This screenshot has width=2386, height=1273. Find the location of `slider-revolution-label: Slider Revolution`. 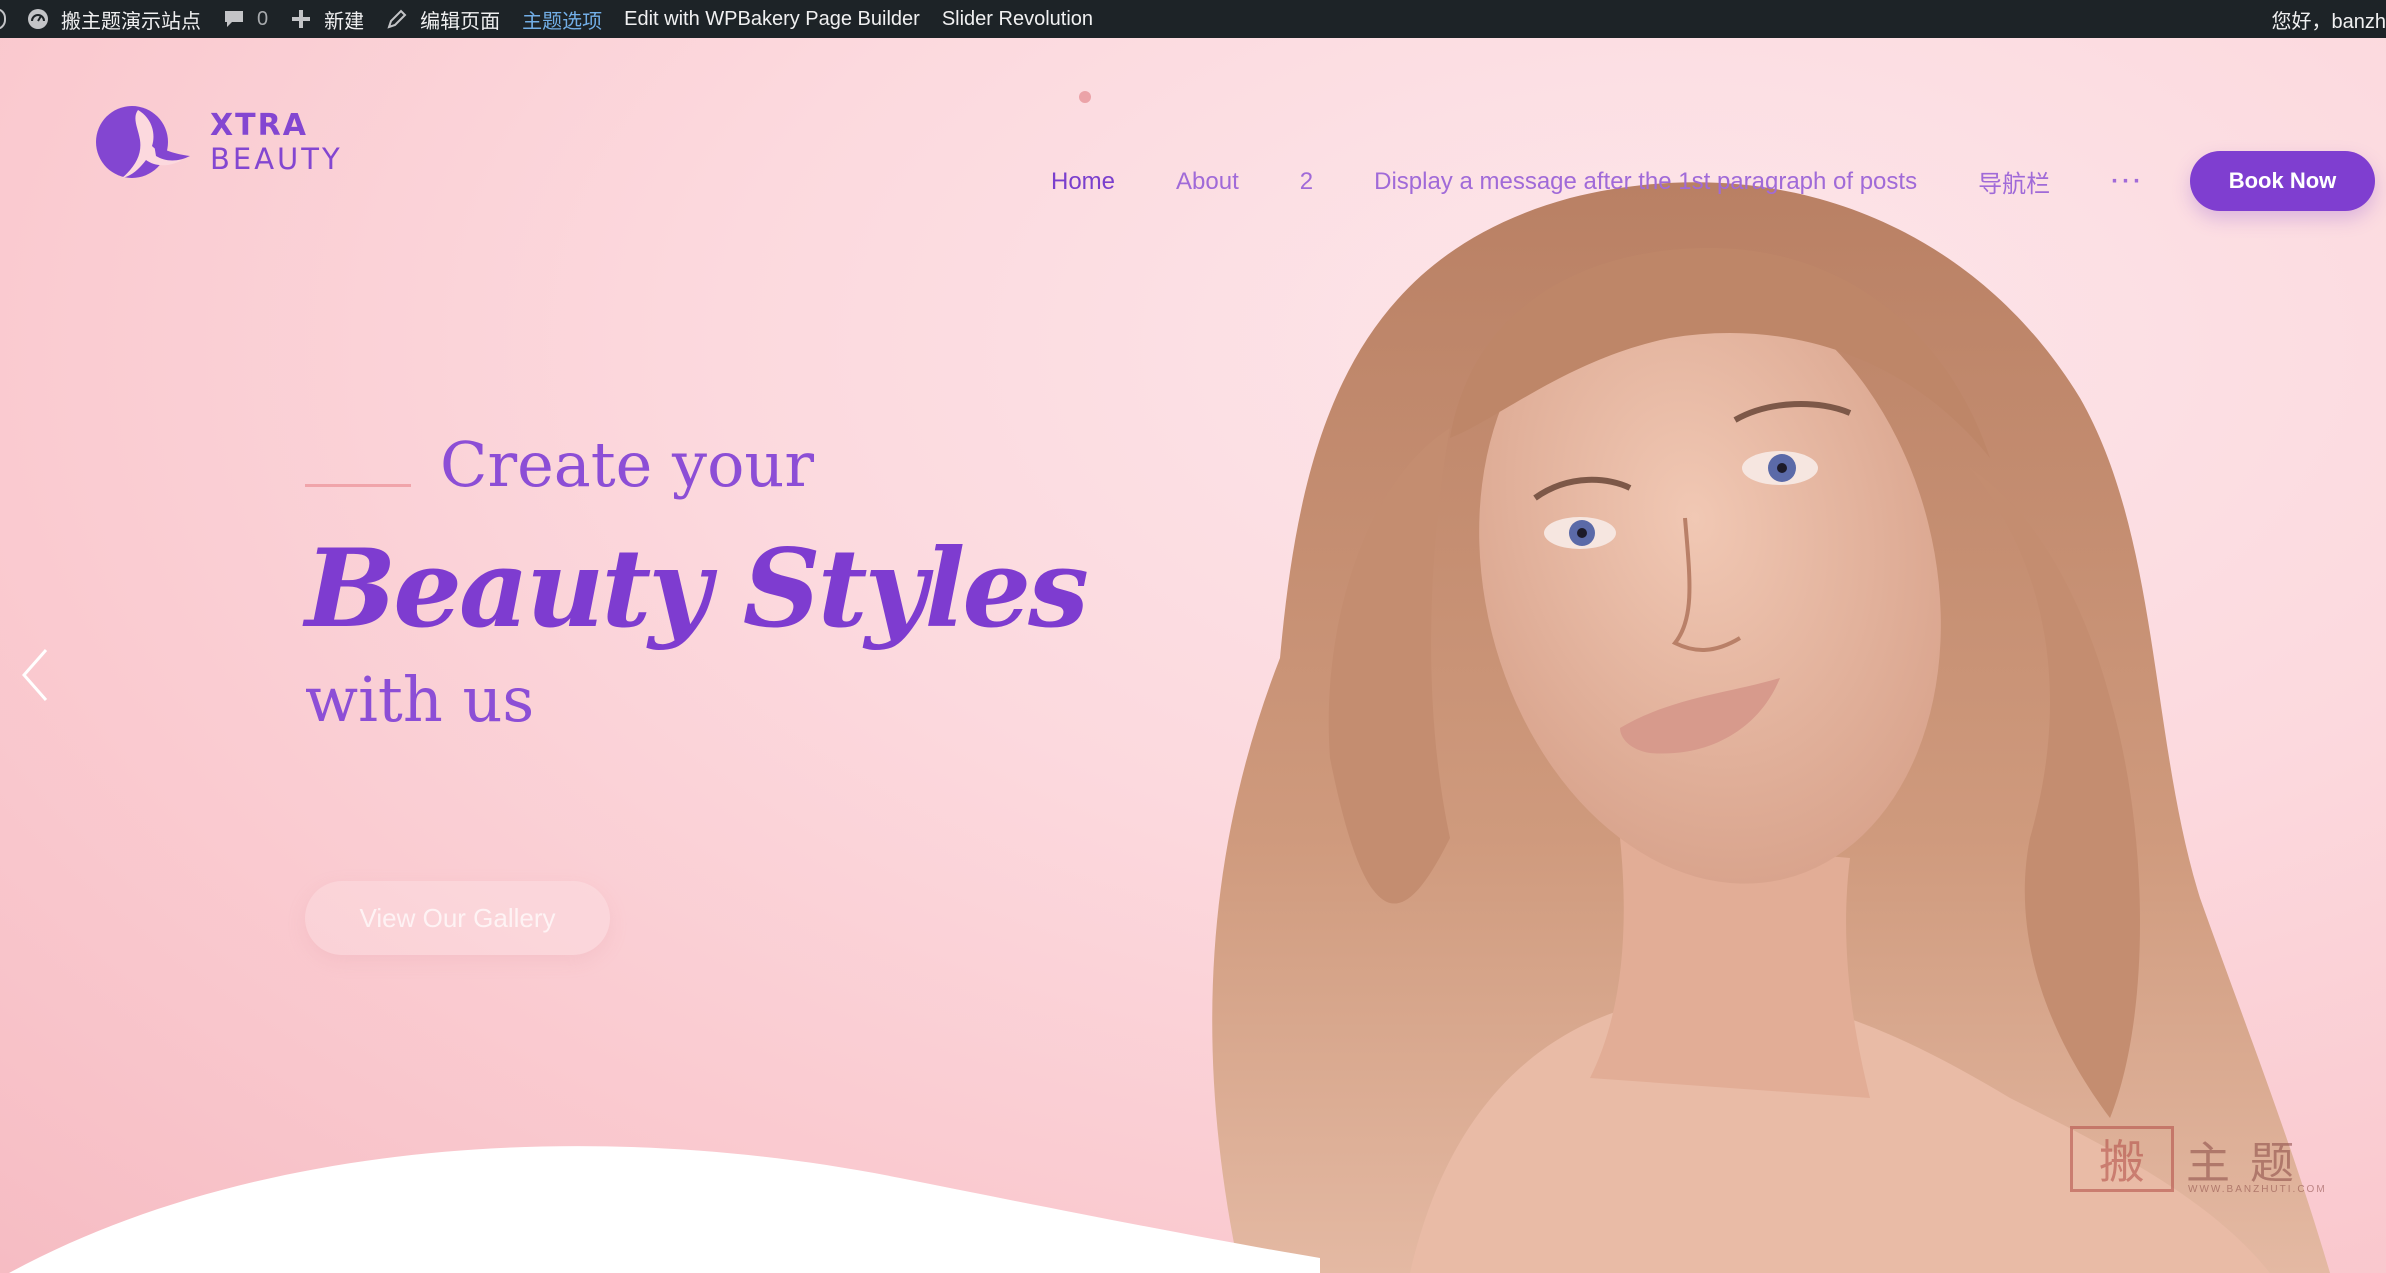

slider-revolution-label: Slider Revolution is located at coordinates (1017, 18).